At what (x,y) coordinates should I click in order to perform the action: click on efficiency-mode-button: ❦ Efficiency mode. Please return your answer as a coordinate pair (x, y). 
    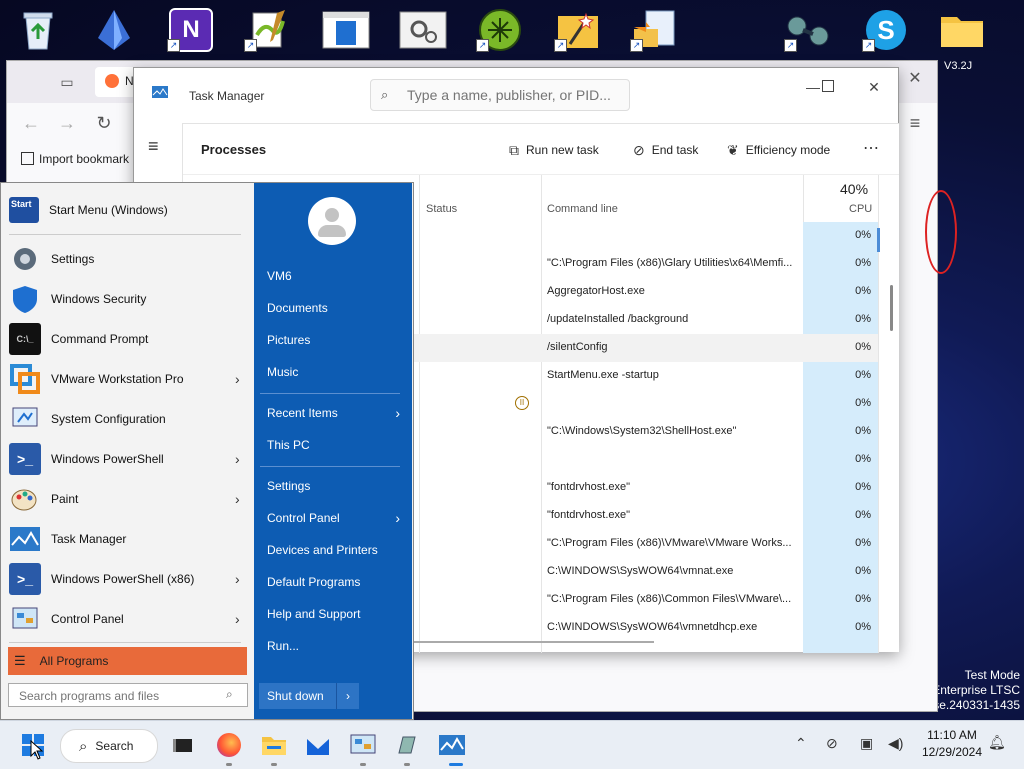
    Looking at the image, I should click on (778, 150).